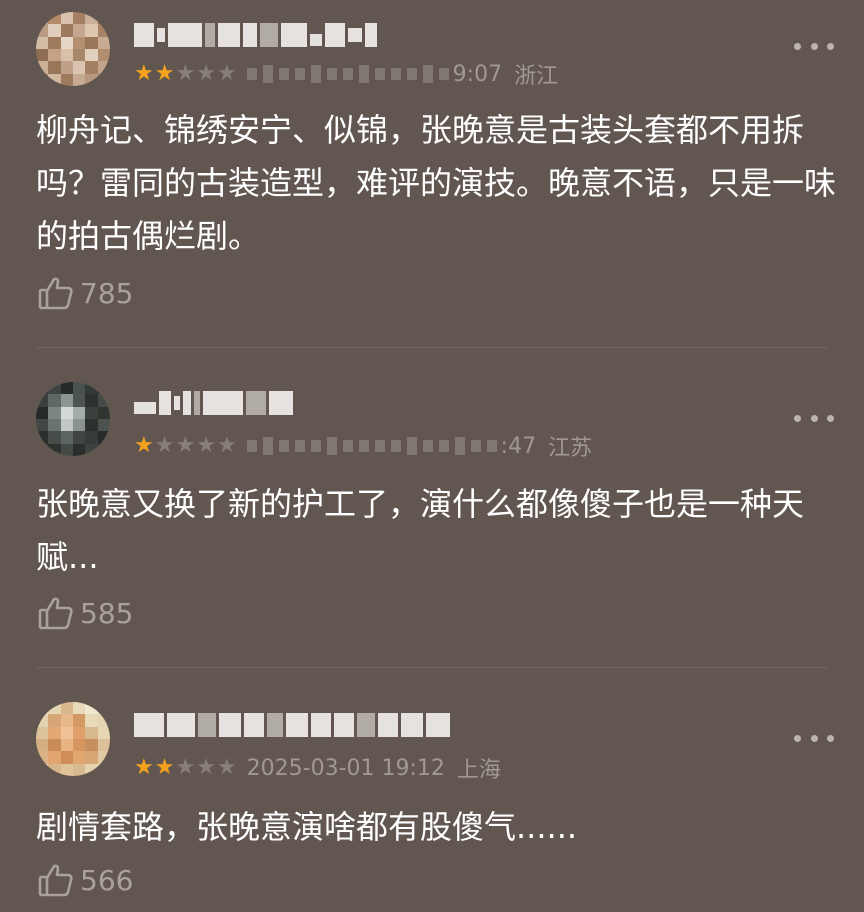  What do you see at coordinates (518, 446) in the screenshot?
I see `comment-time: :47` at bounding box center [518, 446].